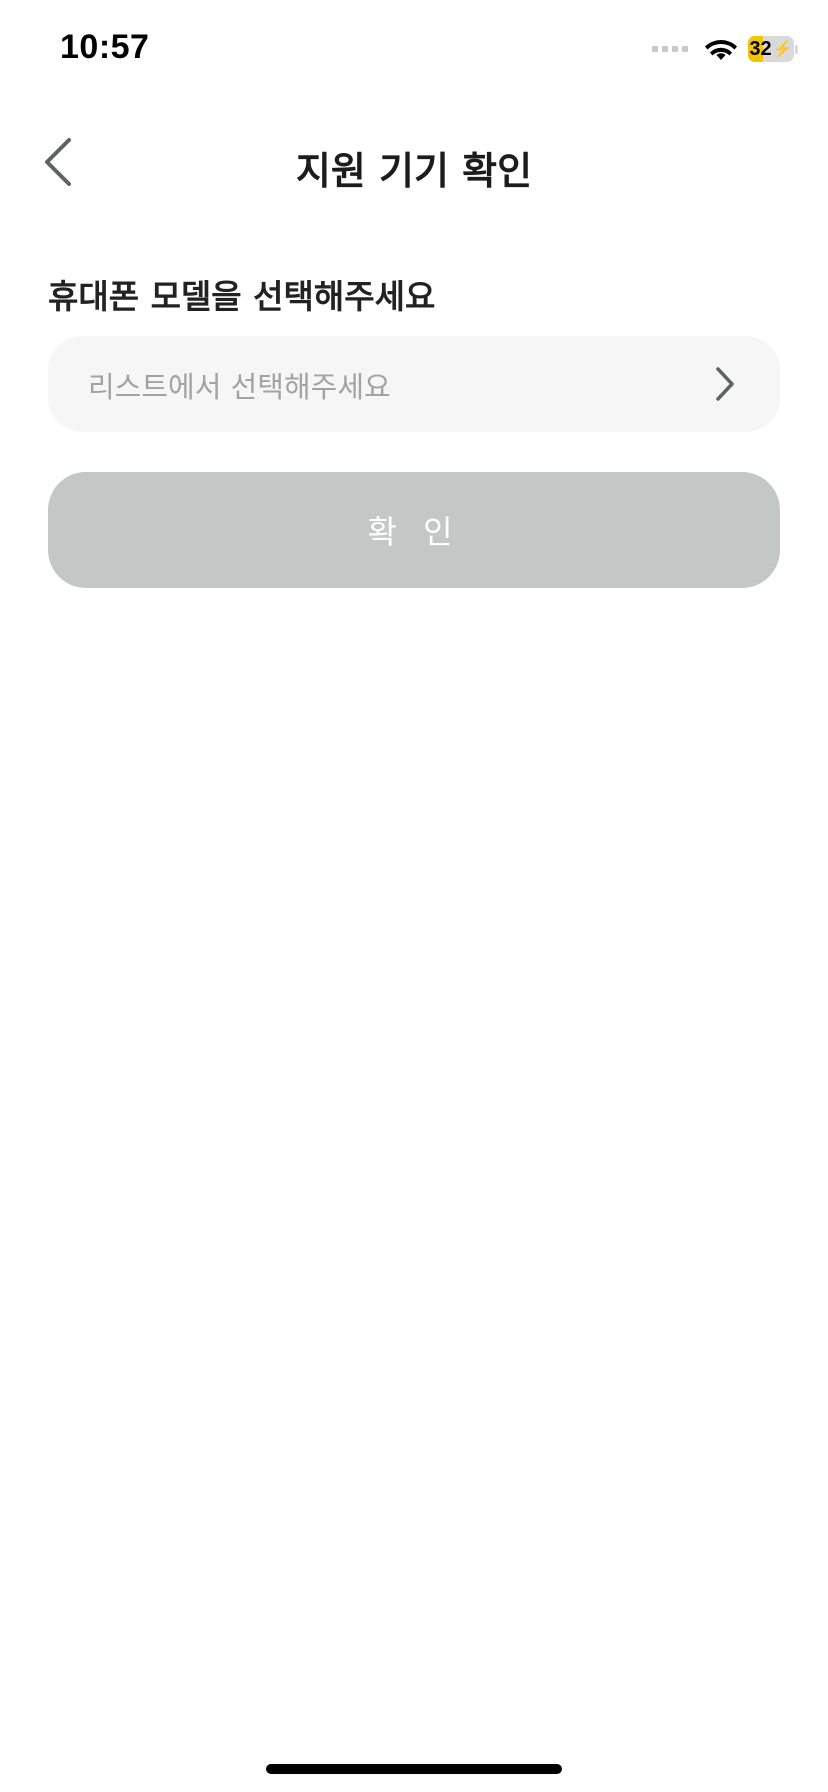 This screenshot has height=1792, width=828. Describe the element at coordinates (782, 49) in the screenshot. I see `charging-bolt-icon: ⚡` at that location.